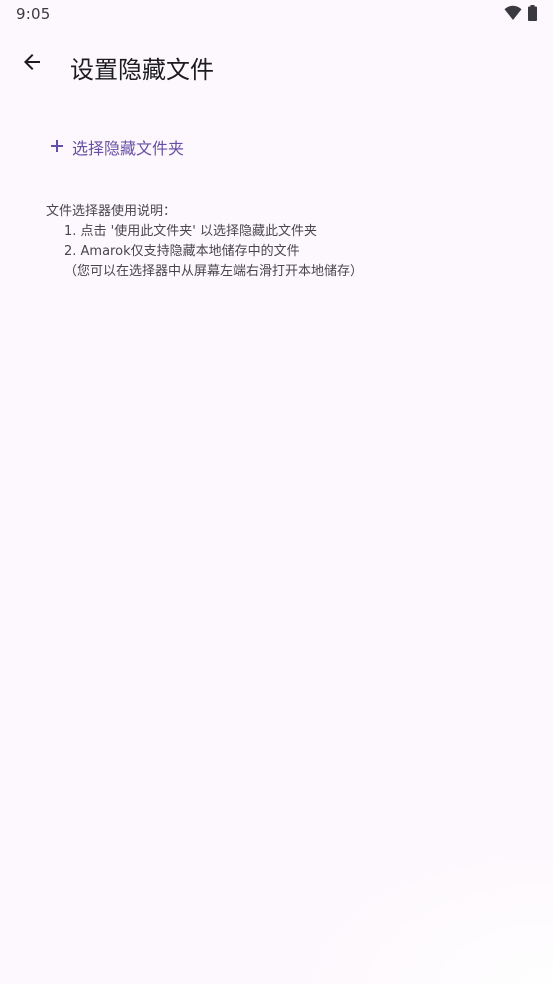 This screenshot has height=984, width=553. What do you see at coordinates (513, 15) in the screenshot?
I see `wifi-icon` at bounding box center [513, 15].